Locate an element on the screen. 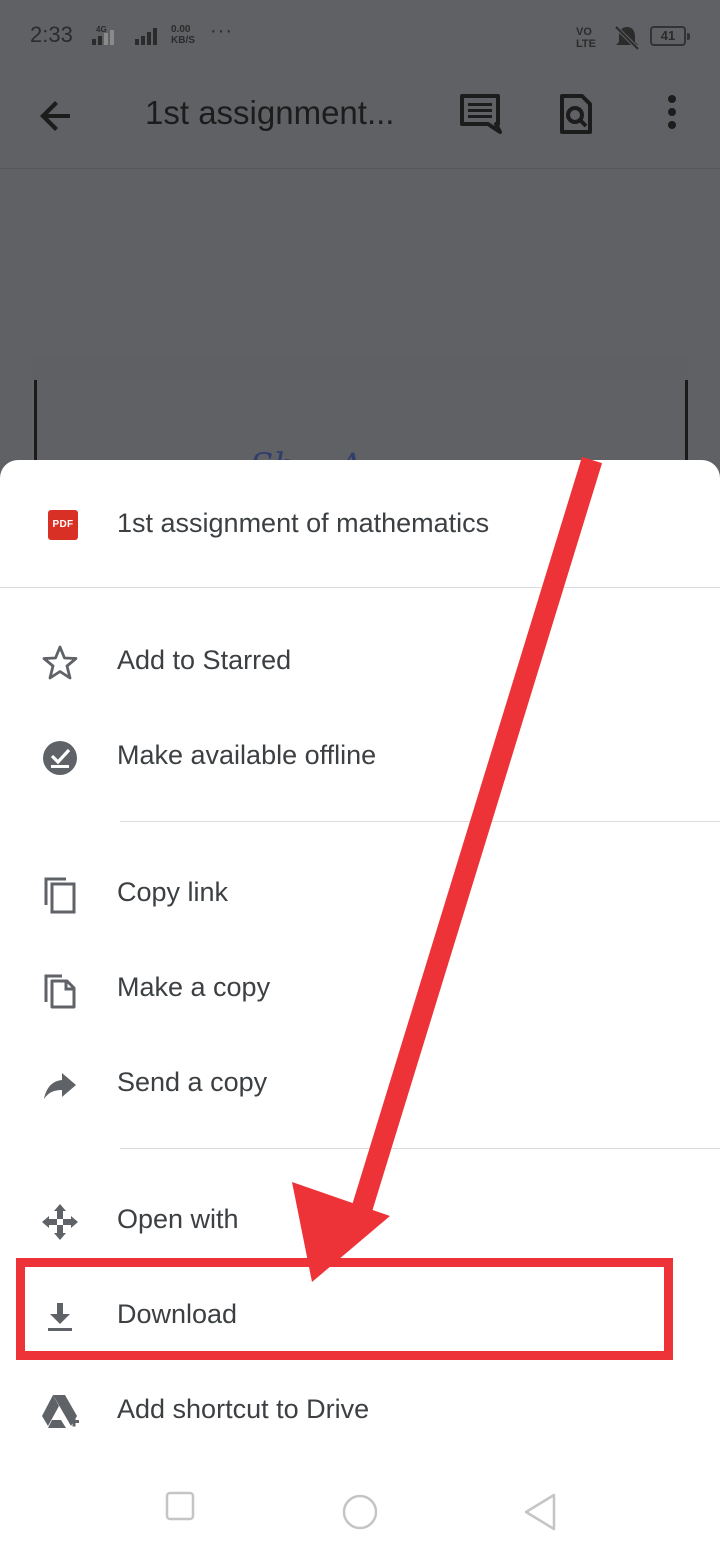 The width and height of the screenshot is (720, 1560). volte-icon: VO LTE is located at coordinates (586, 38).